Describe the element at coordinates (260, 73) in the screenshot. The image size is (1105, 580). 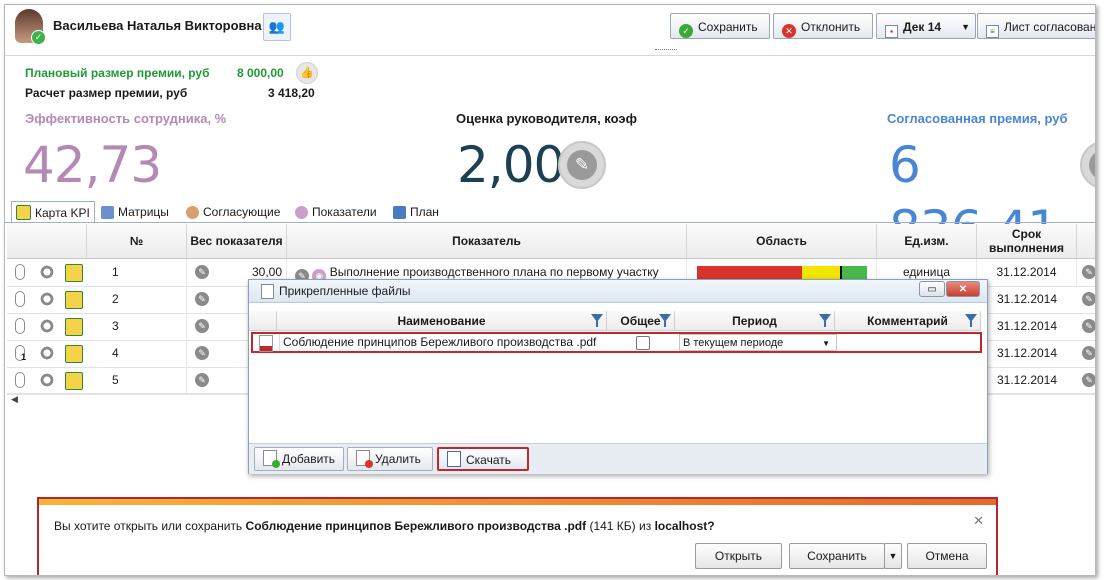
I see `plan-bonus-value: 8 000,00` at that location.